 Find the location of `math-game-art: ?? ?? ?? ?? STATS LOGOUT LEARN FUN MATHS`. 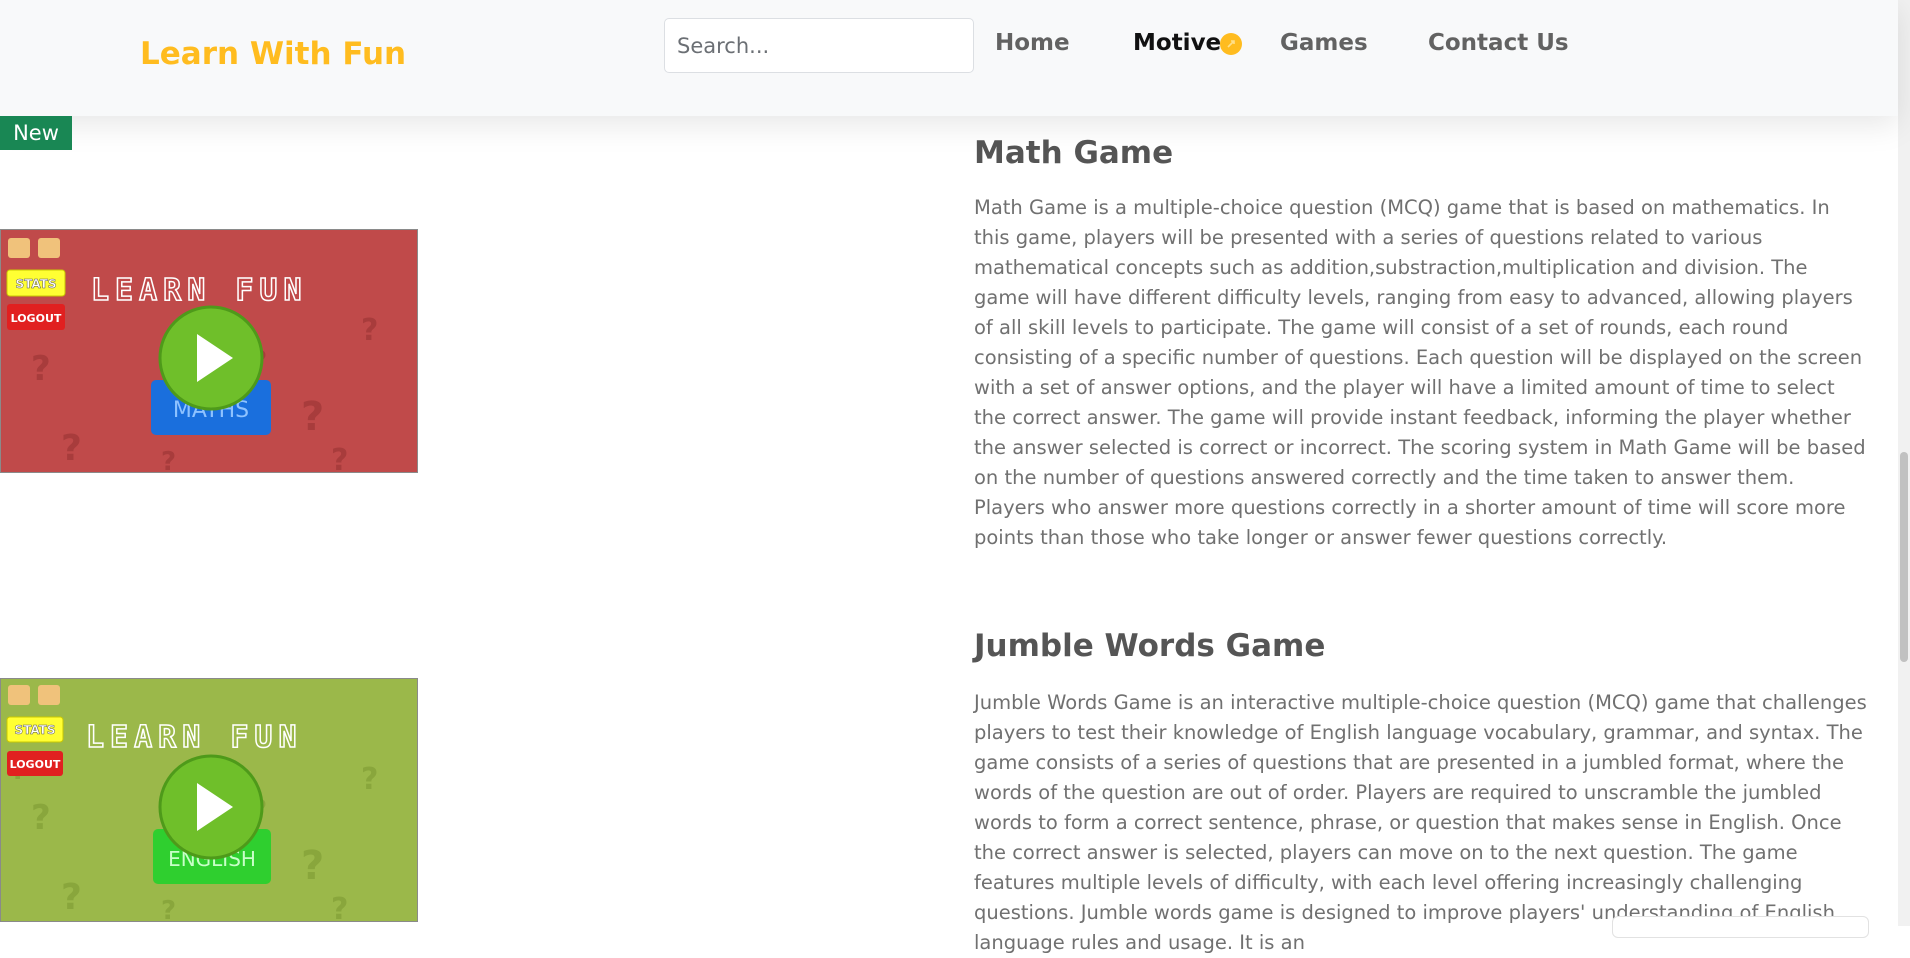

math-game-art: ?? ?? ?? ?? STATS LOGOUT LEARN FUN MATHS is located at coordinates (209, 351).